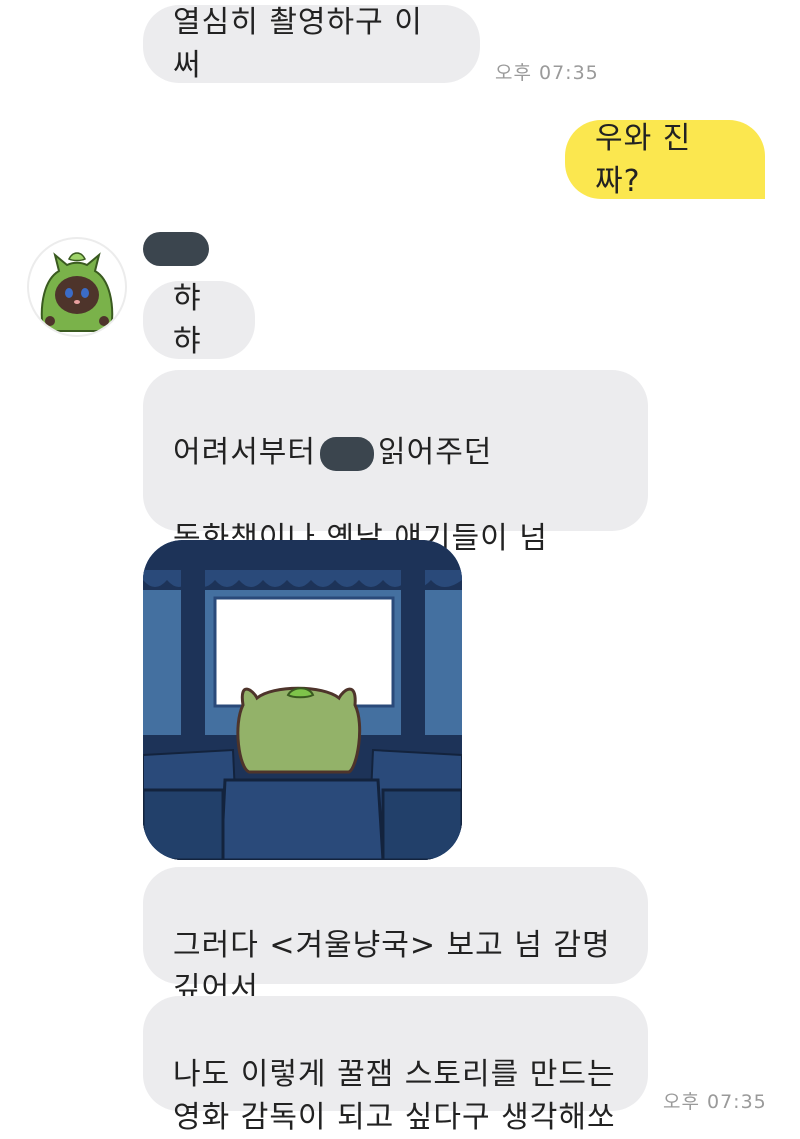 This screenshot has height=1139, width=800. Describe the element at coordinates (176, 249) in the screenshot. I see `sender-name-redacted` at that location.